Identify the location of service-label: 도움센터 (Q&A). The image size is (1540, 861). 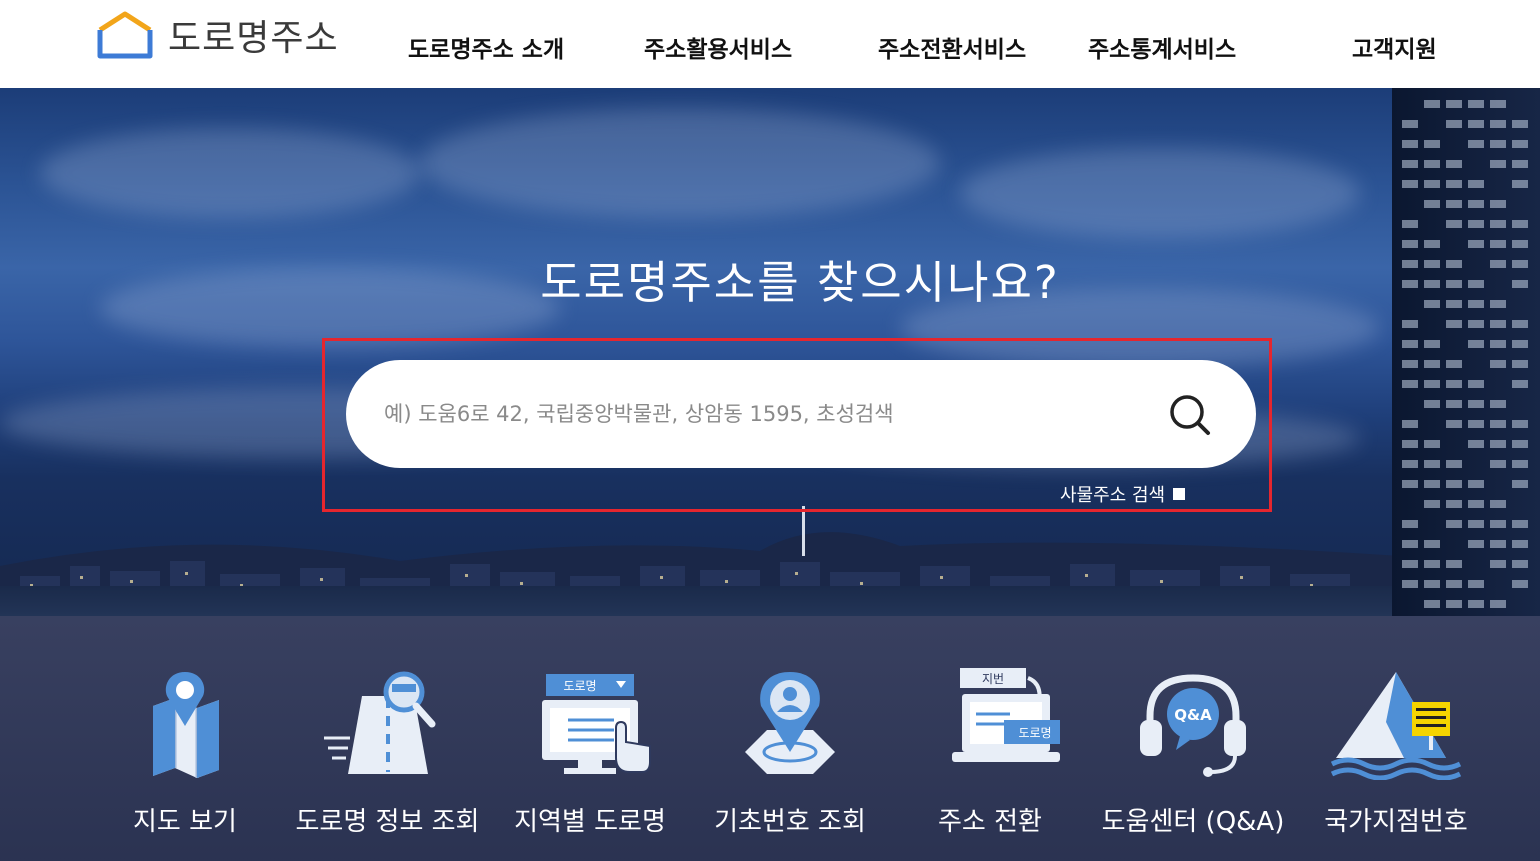
(1193, 822).